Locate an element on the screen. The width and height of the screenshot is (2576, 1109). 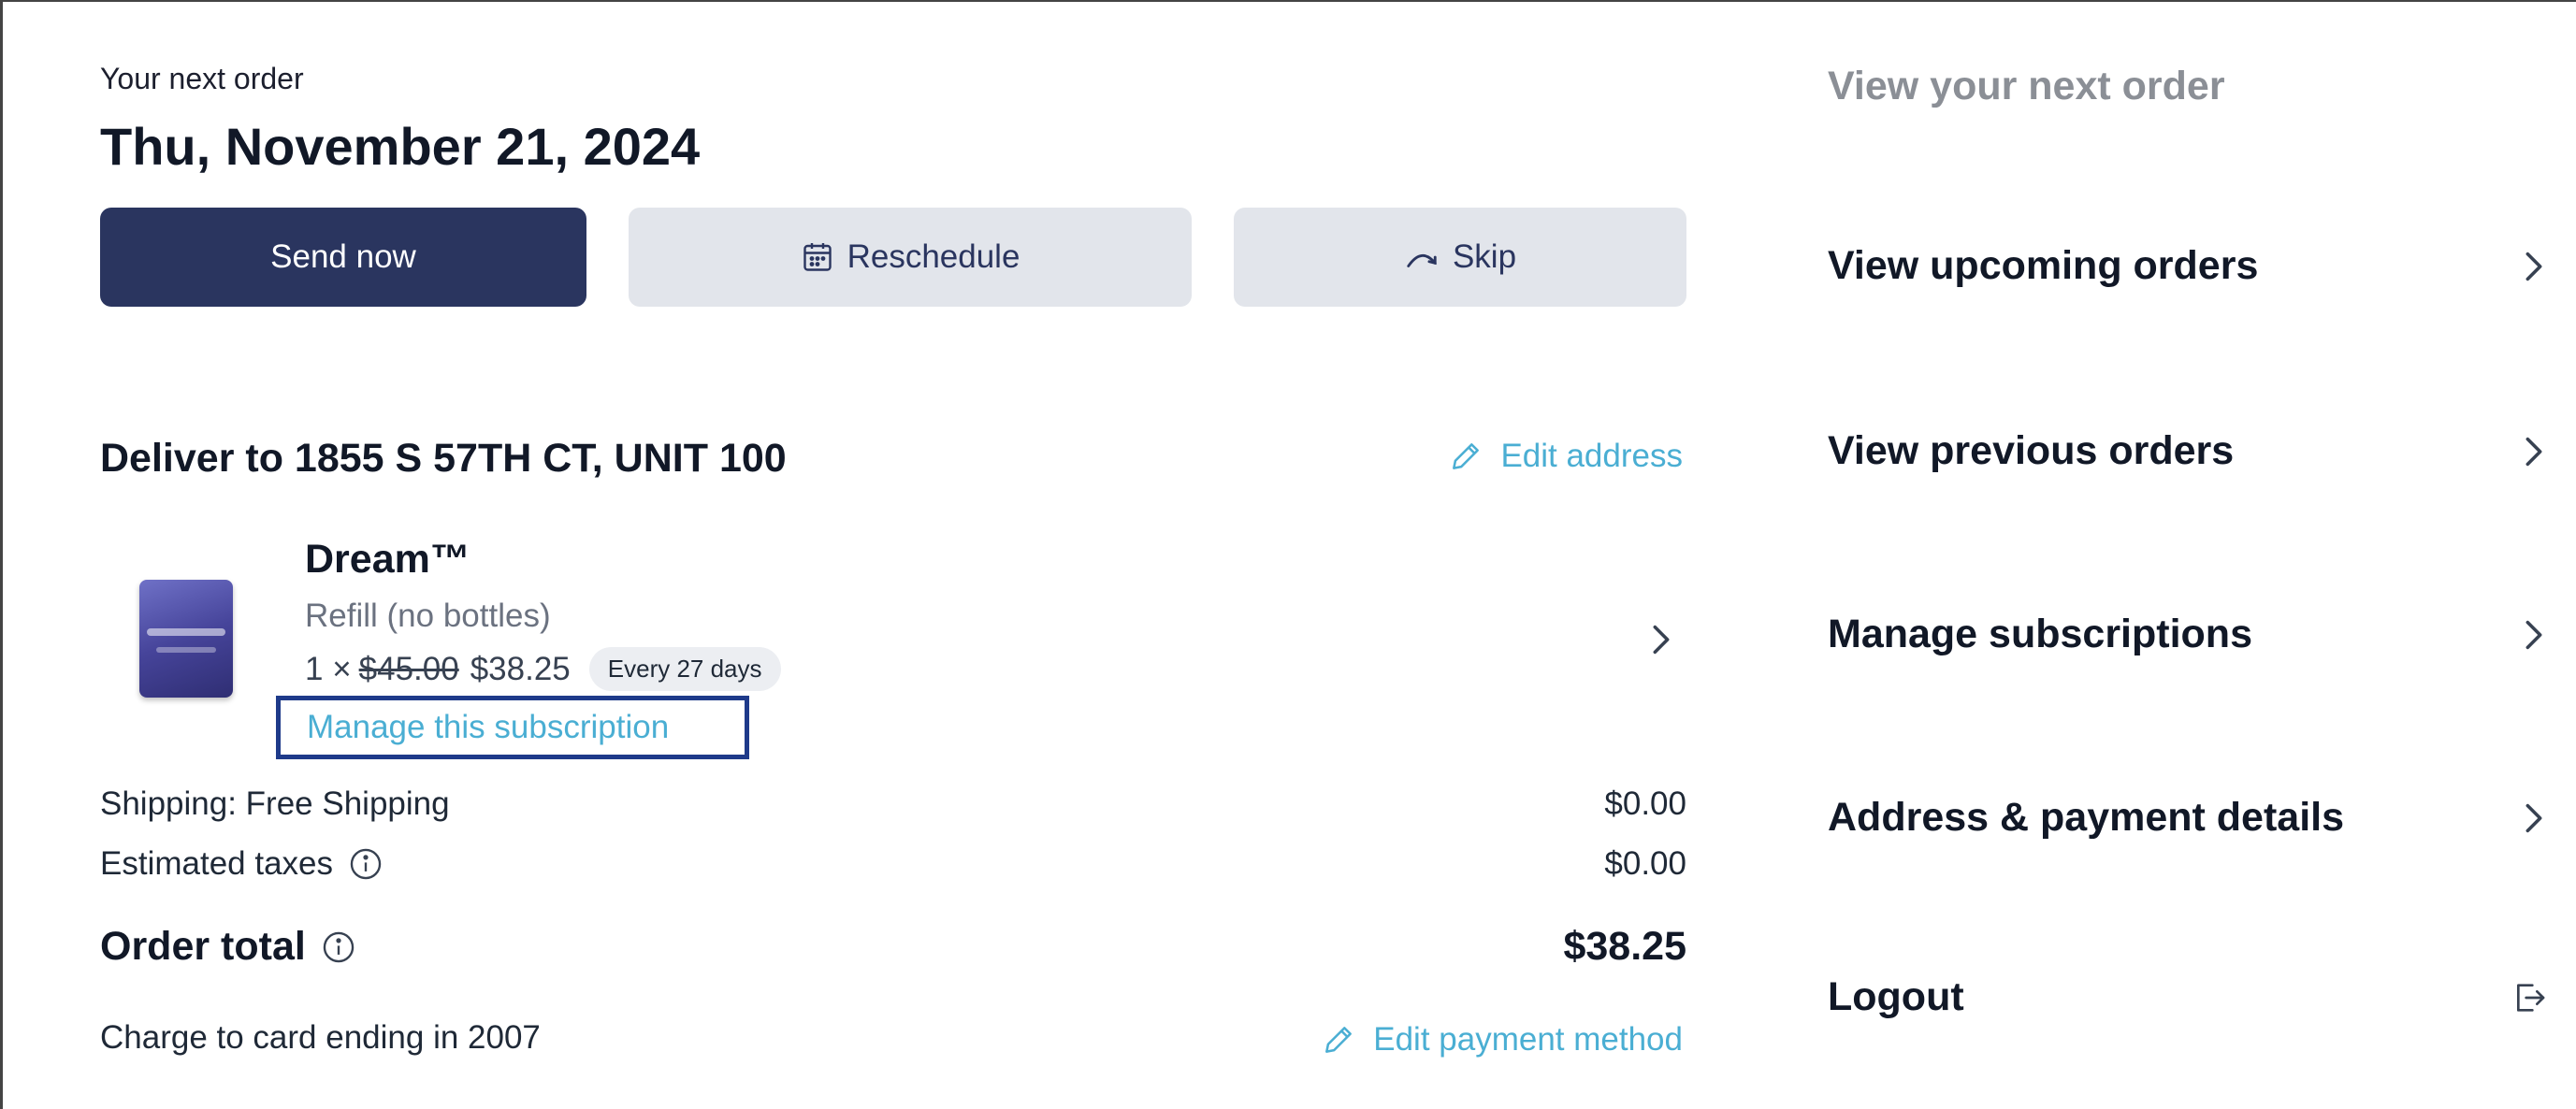
edit-address-label: Edit address is located at coordinates (1592, 456).